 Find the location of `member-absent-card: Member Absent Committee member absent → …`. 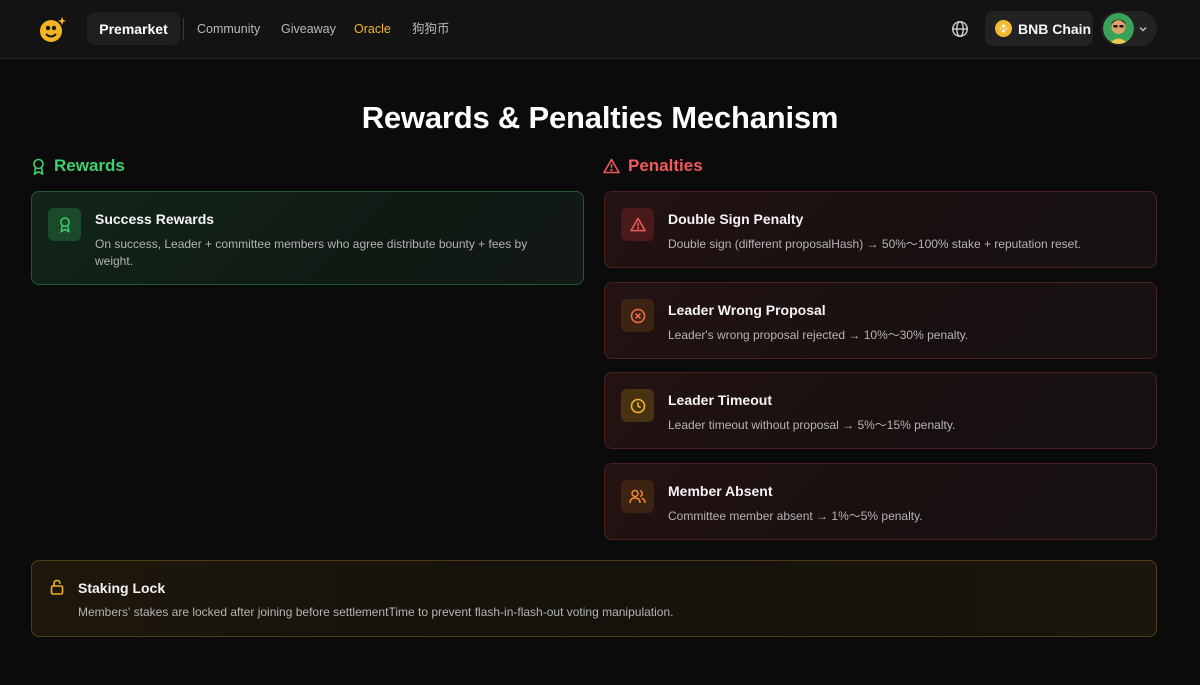

member-absent-card: Member Absent Committee member absent → … is located at coordinates (880, 501).